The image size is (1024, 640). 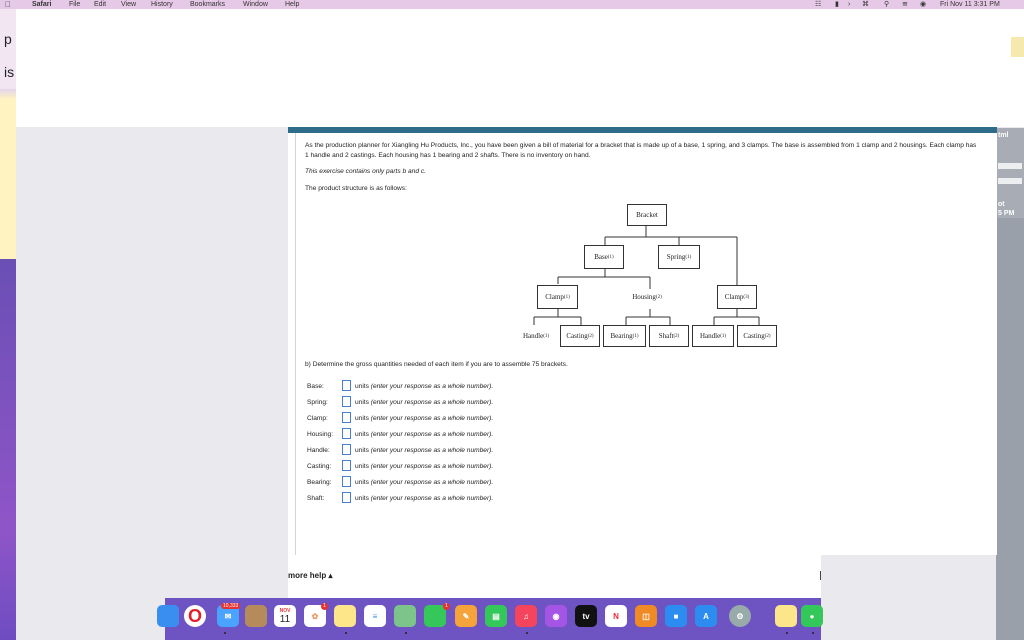 What do you see at coordinates (168, 616) in the screenshot?
I see `finder-icon` at bounding box center [168, 616].